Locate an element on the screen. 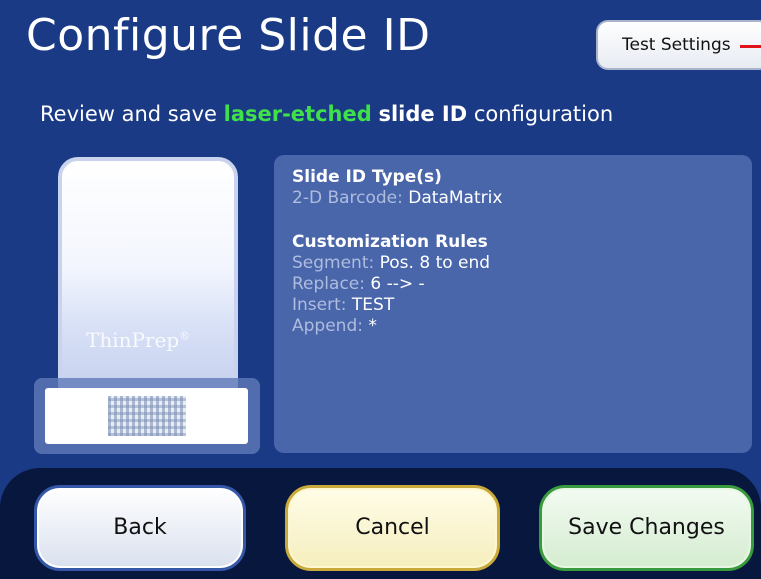  test-settings-label: Test Settings is located at coordinates (676, 45).